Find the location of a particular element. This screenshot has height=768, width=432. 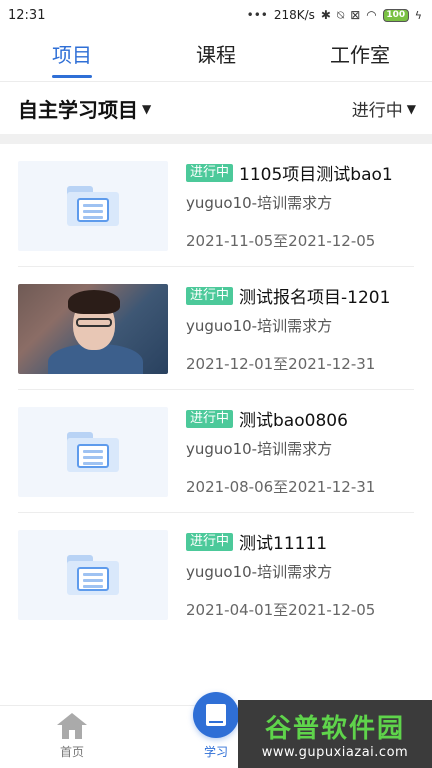

category-dropdown: 自主学习项目 ▼ is located at coordinates (84, 108).